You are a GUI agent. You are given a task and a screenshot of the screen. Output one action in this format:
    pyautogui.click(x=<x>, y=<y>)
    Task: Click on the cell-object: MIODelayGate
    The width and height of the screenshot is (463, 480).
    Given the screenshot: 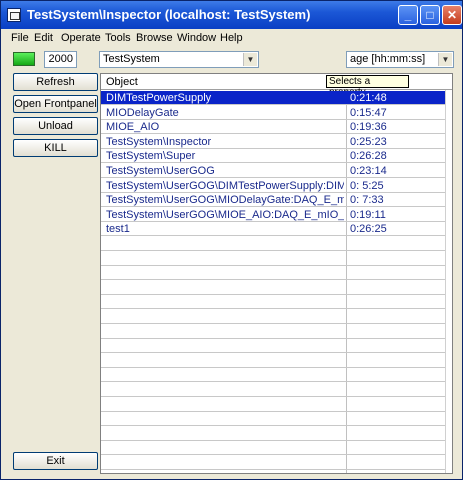 What is the action you would take?
    pyautogui.click(x=142, y=112)
    